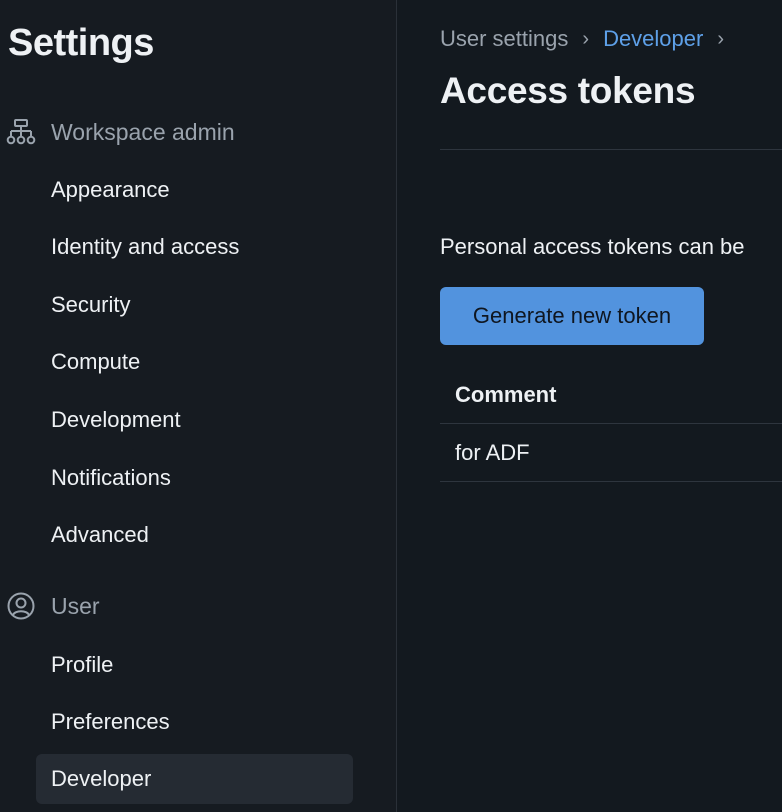  What do you see at coordinates (100, 534) in the screenshot?
I see `sidebar-item-label: Advanced` at bounding box center [100, 534].